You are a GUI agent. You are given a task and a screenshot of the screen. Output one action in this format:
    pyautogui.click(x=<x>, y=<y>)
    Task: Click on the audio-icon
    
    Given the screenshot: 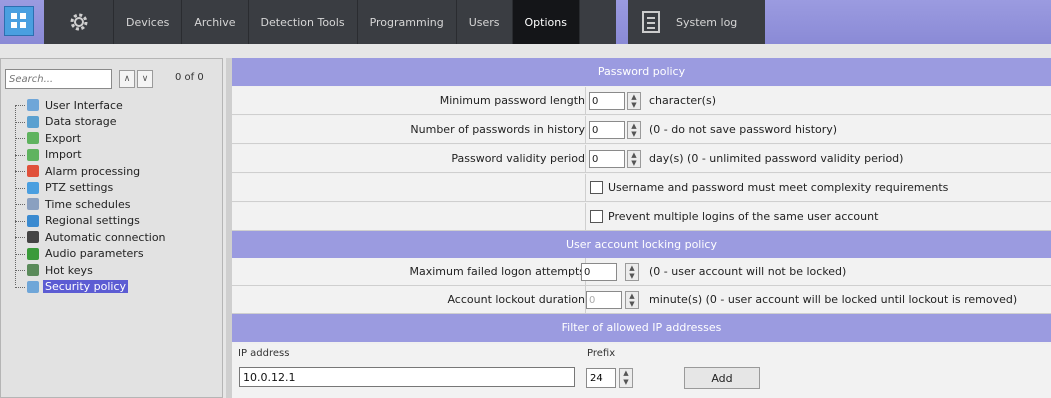 What is the action you would take?
    pyautogui.click(x=33, y=253)
    